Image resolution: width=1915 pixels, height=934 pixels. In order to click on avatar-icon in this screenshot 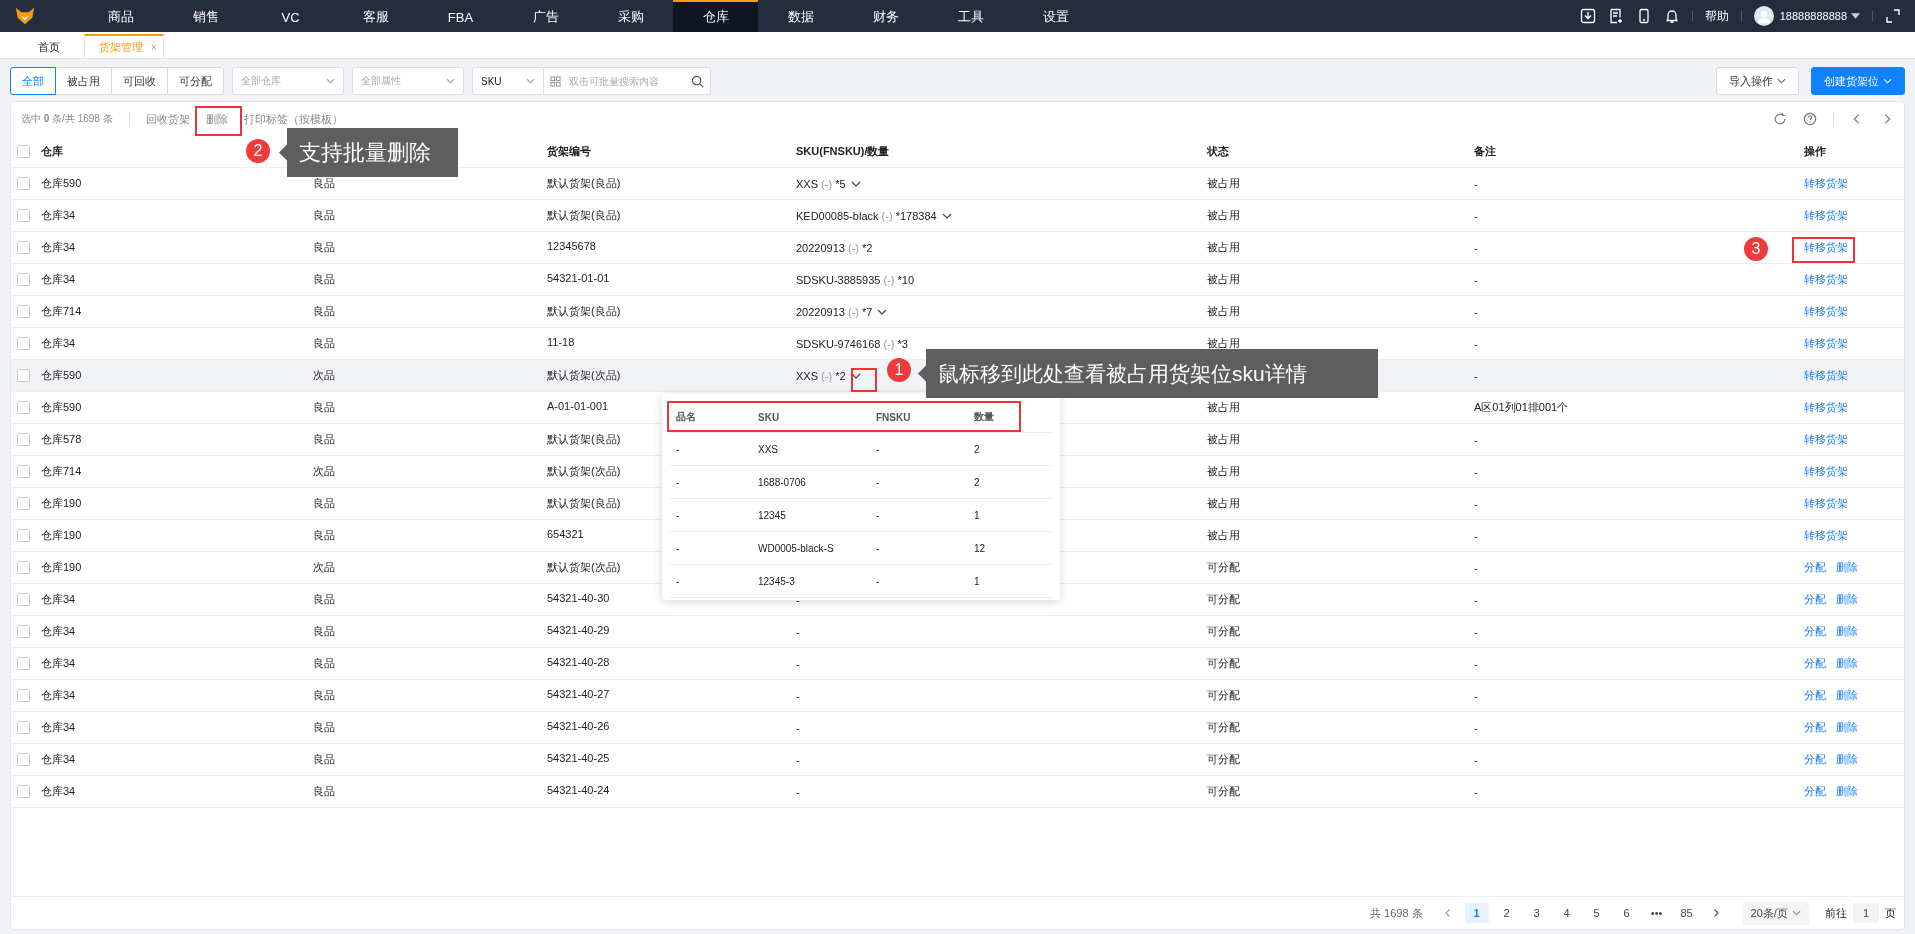, I will do `click(1763, 16)`.